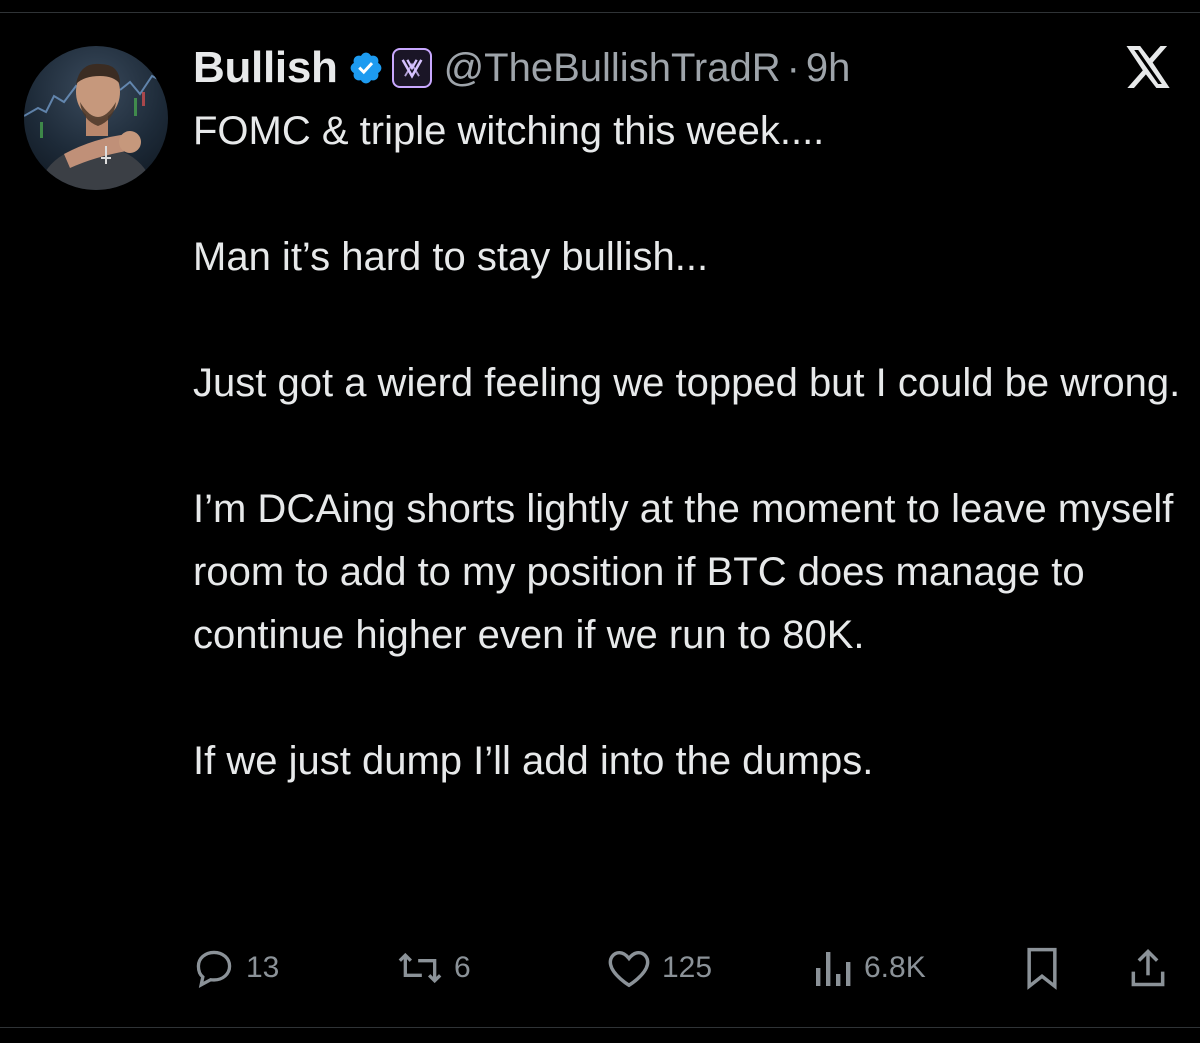 This screenshot has height=1043, width=1200. I want to click on x-logo-icon, so click(1148, 67).